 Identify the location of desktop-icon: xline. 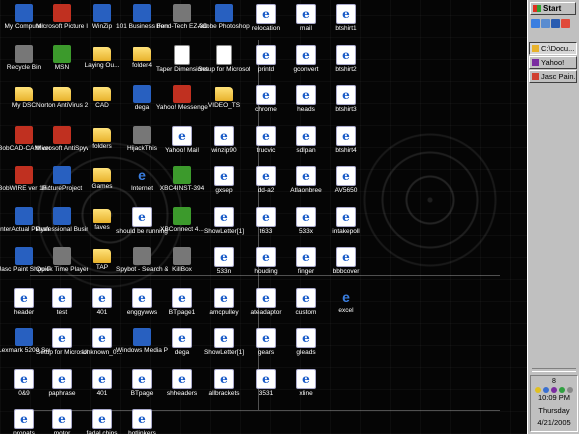
(306, 388).